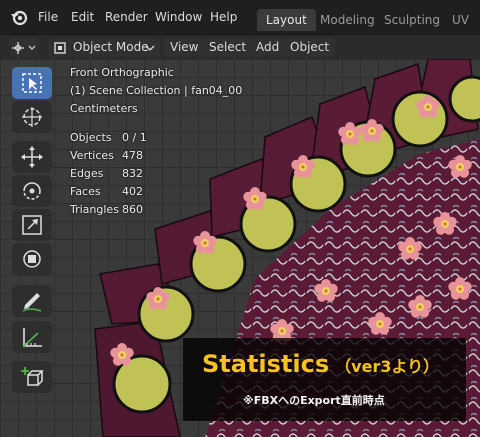 The image size is (480, 437). I want to click on transform-pivot-dropdown, so click(24, 47).